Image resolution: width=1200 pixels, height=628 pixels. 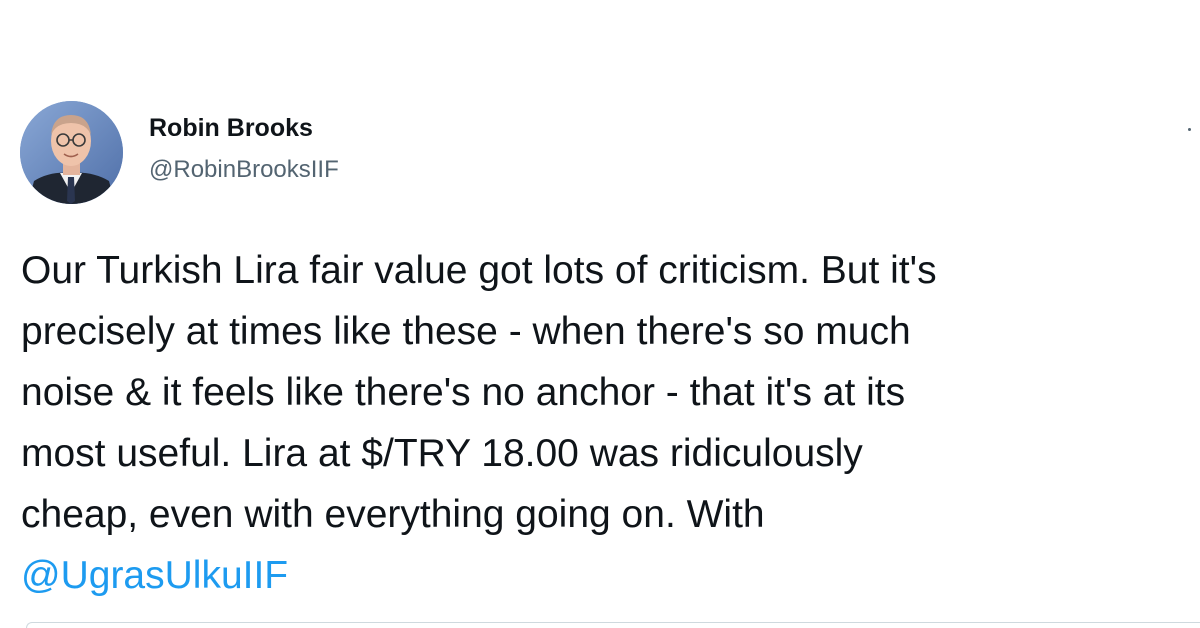 I want to click on author-avatar, so click(x=71, y=152).